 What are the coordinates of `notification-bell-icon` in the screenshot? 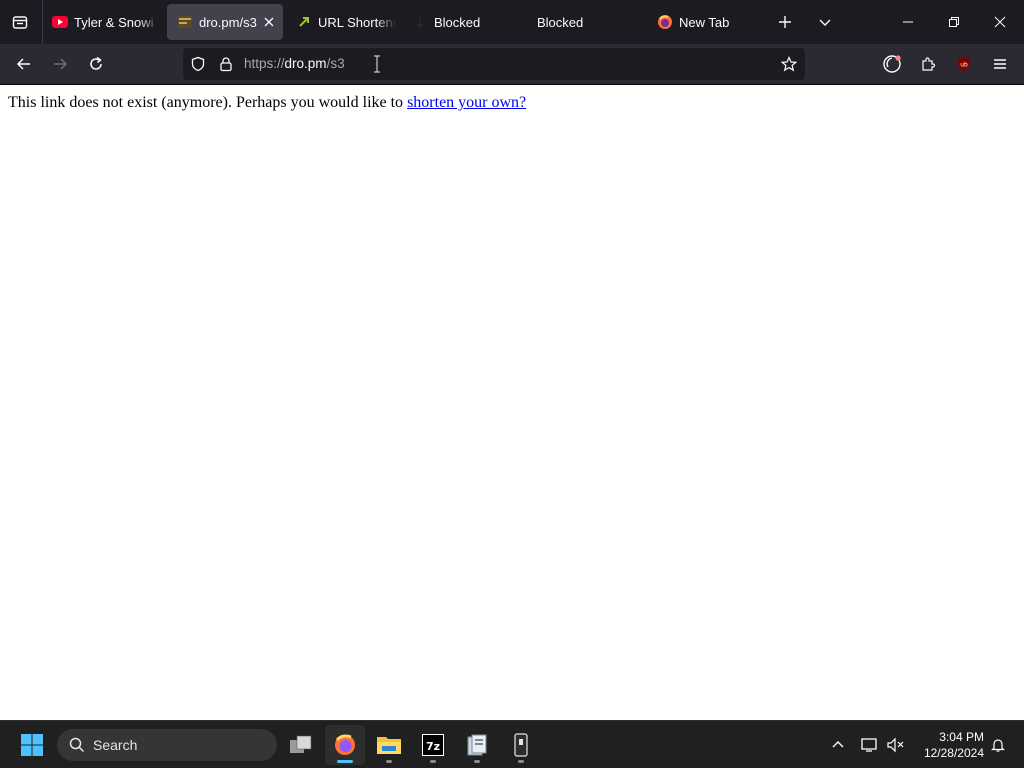 It's located at (998, 745).